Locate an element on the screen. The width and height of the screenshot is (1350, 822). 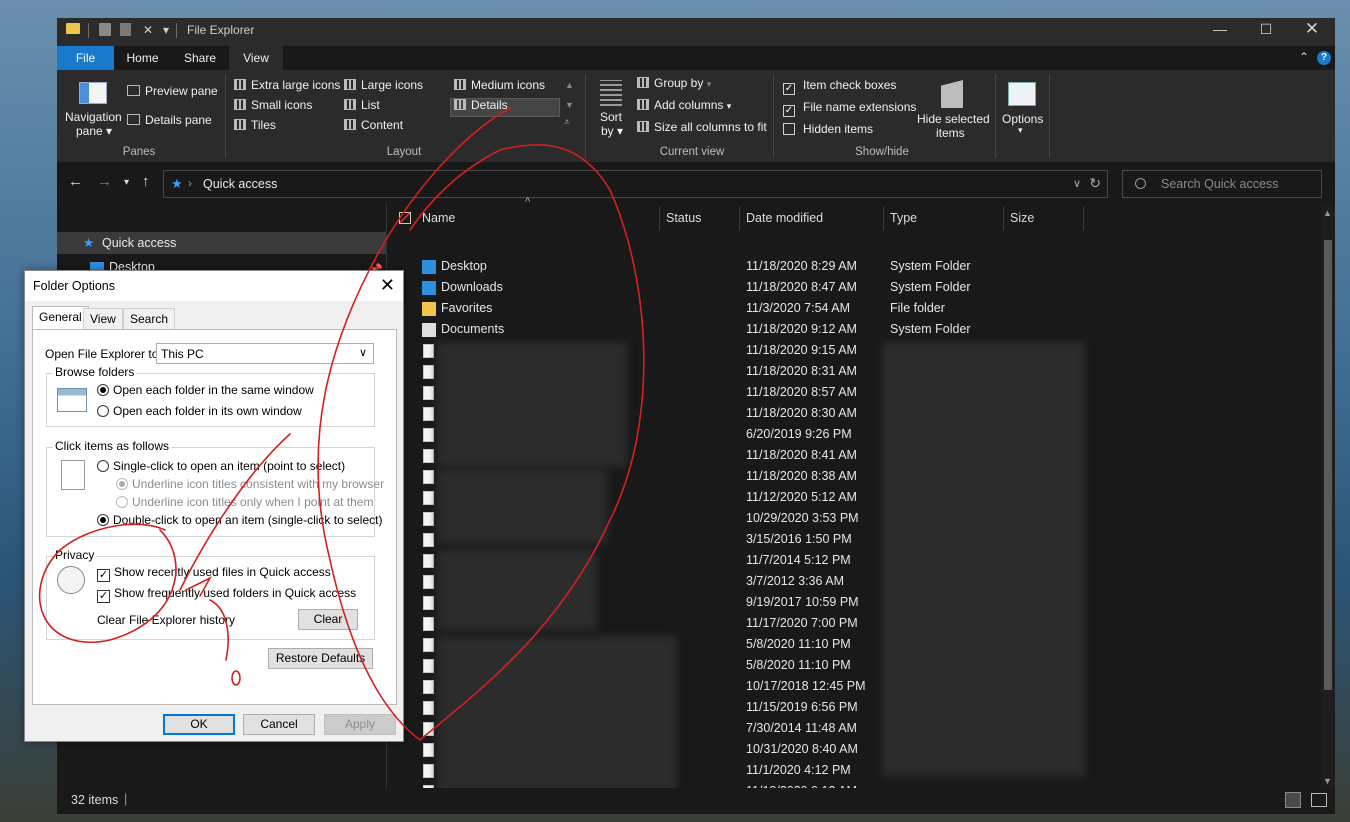
click-items-icon is located at coordinates (73, 475).